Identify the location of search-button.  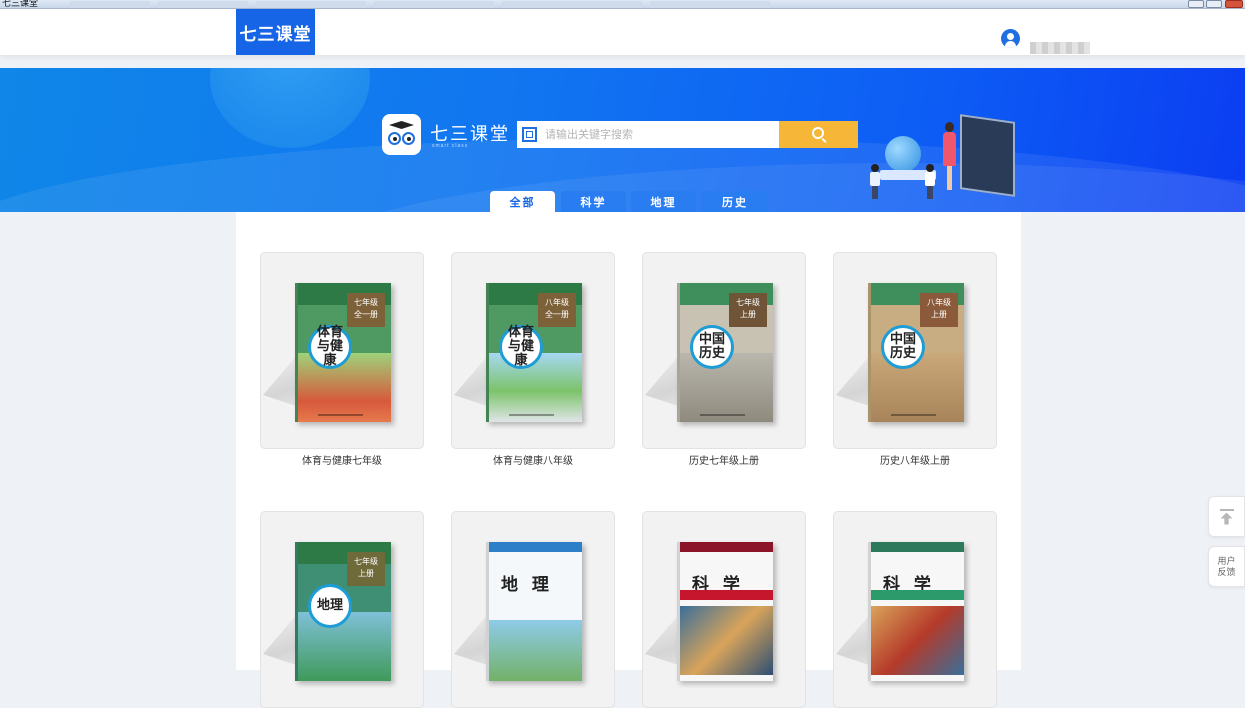
(818, 134).